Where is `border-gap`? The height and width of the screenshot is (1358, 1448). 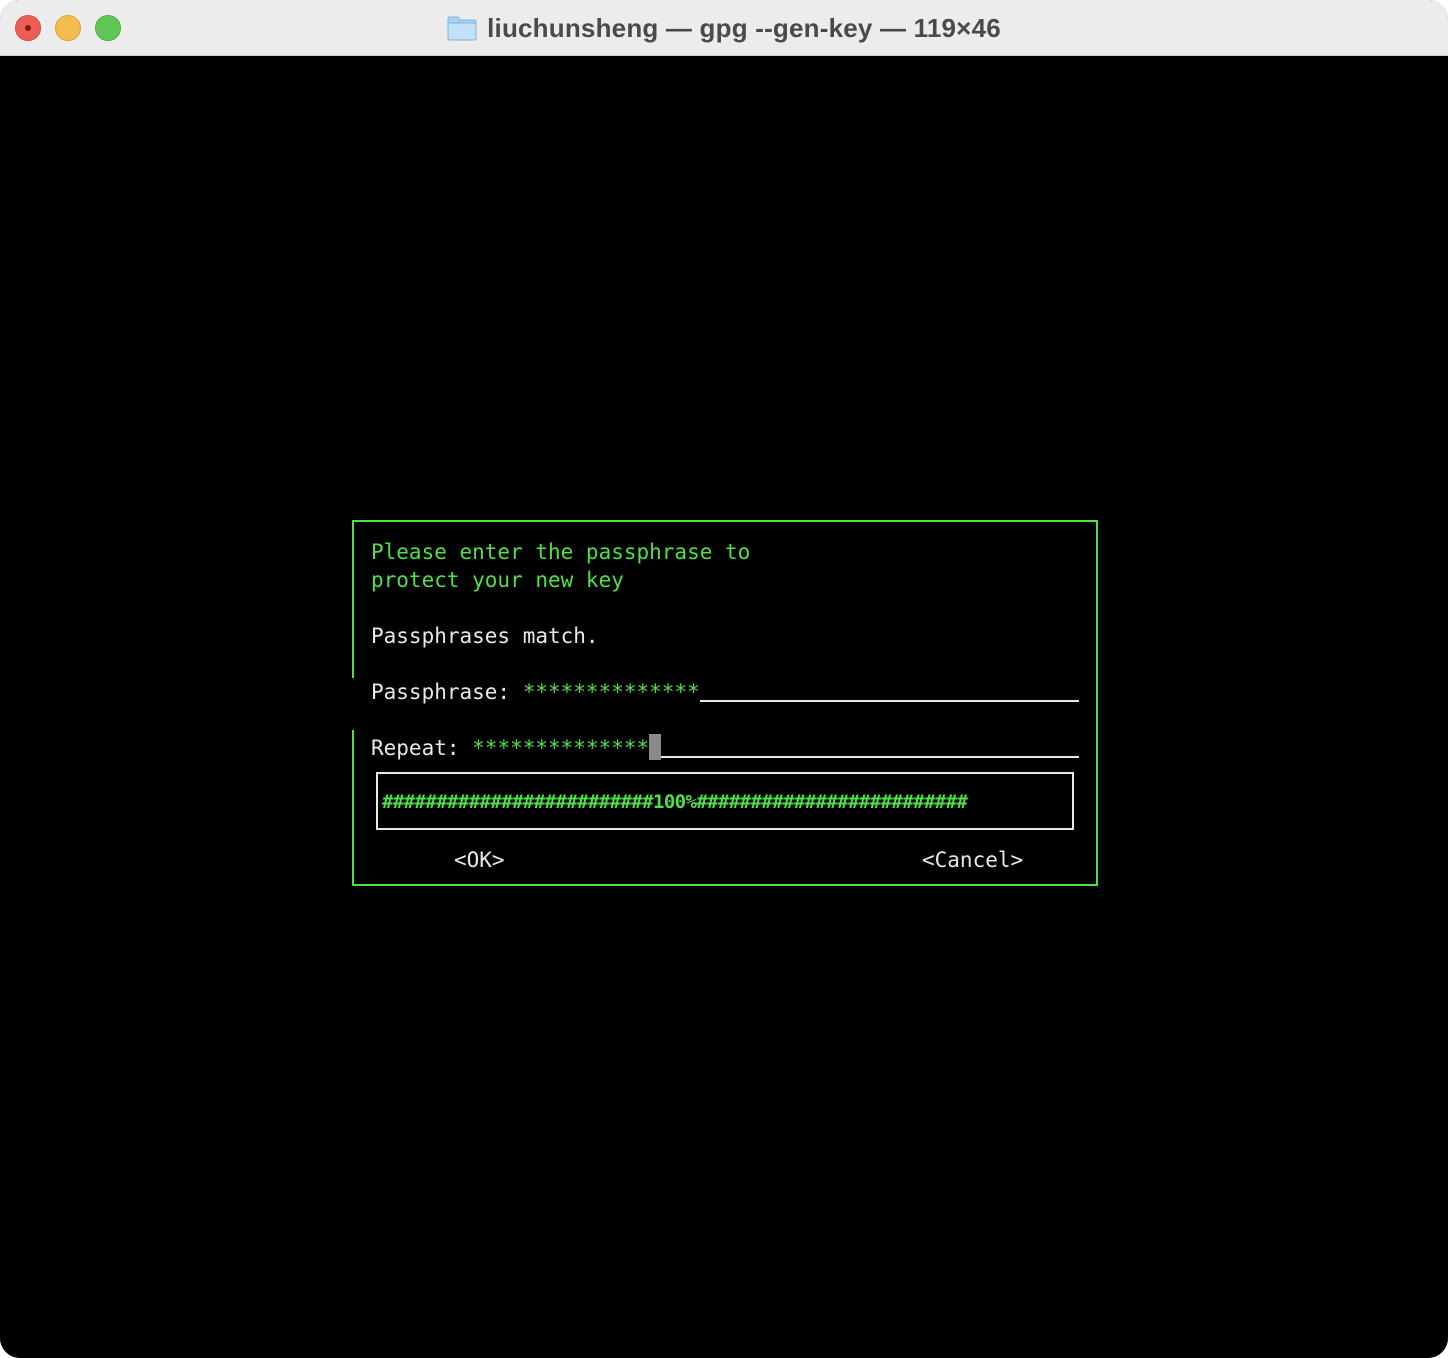 border-gap is located at coordinates (353, 704).